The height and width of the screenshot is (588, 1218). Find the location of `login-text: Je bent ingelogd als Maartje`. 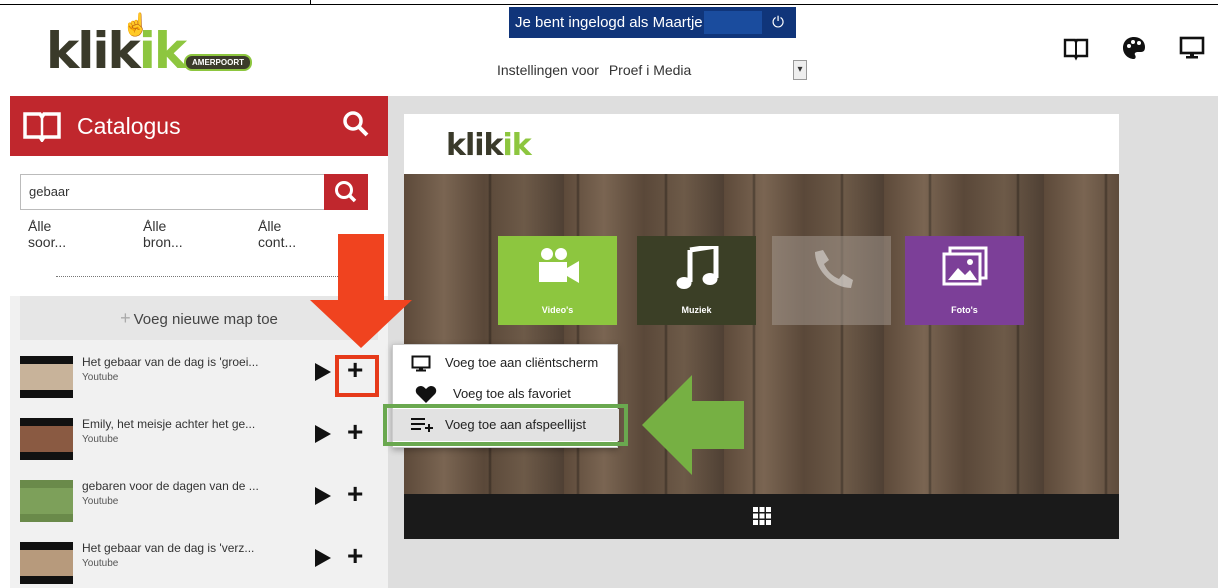

login-text: Je bent ingelogd als Maartje is located at coordinates (609, 22).